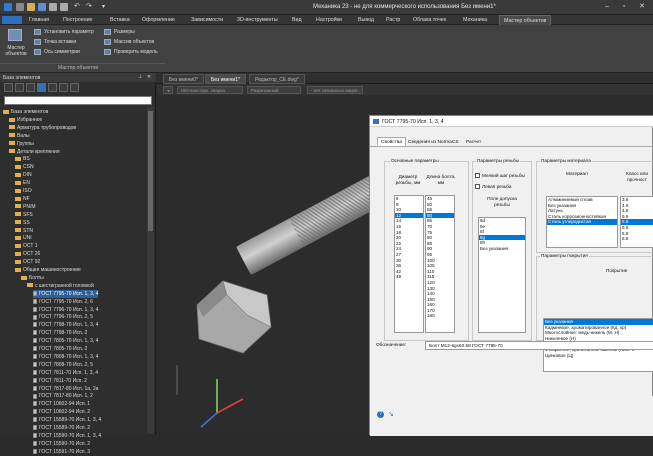 The image size is (653, 456). I want to click on tab-home: Главная, so click(39, 20).